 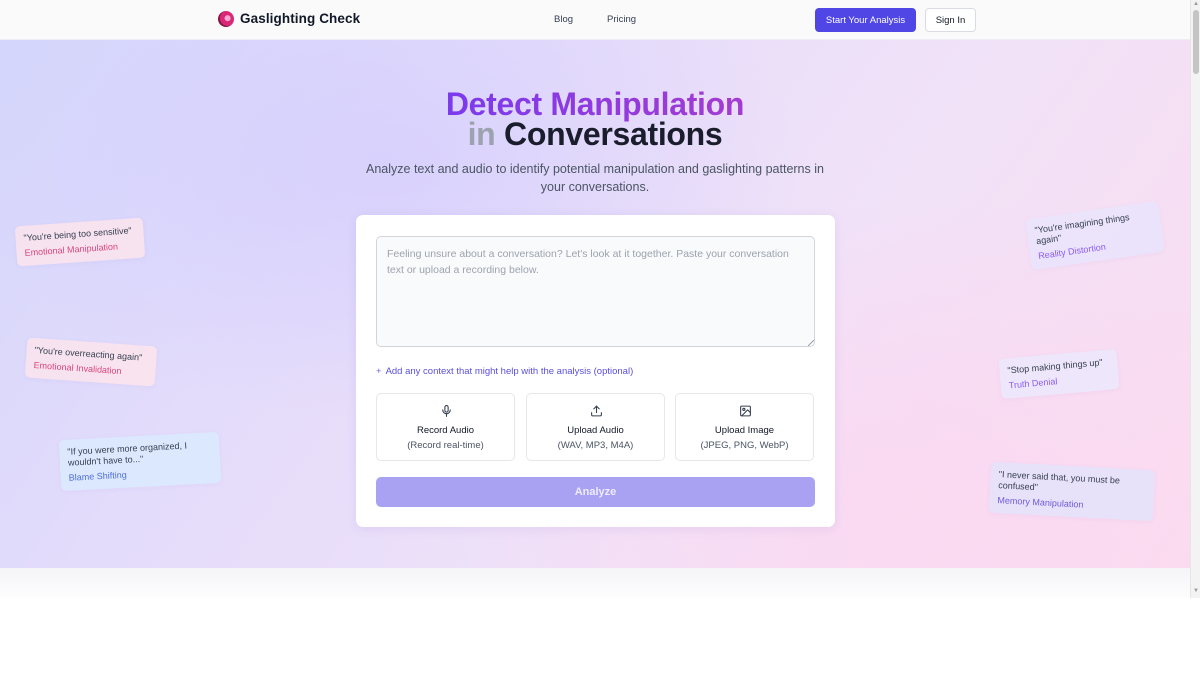 I want to click on option-label: Upload Audio, so click(x=595, y=430).